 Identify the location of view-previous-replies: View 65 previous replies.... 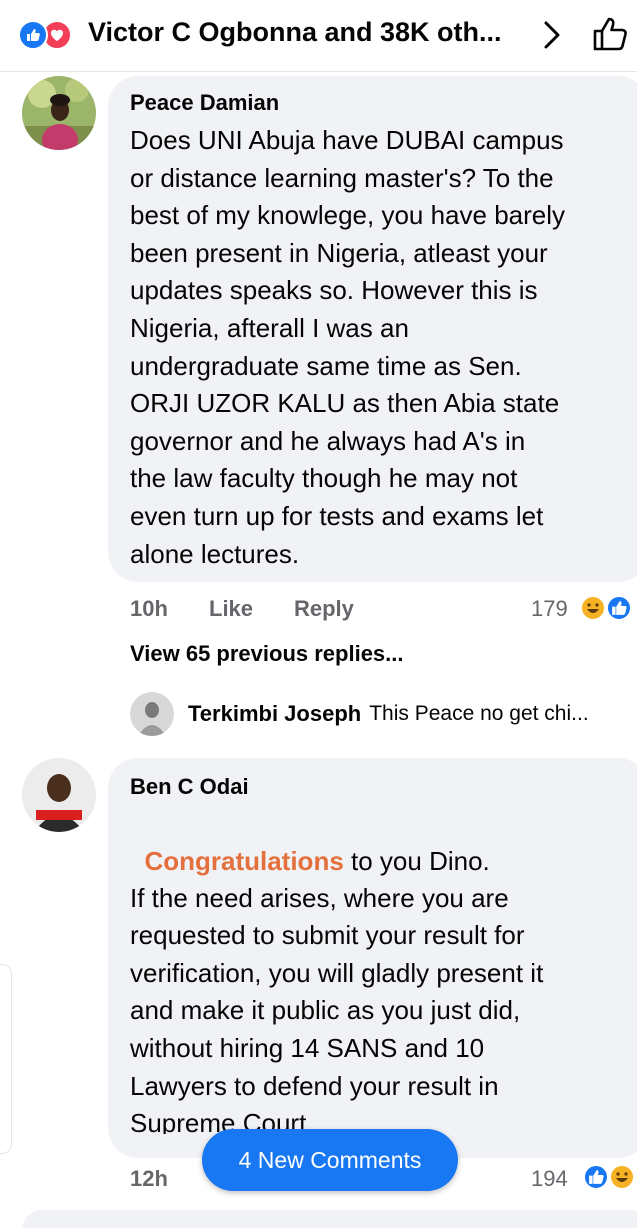
(267, 654).